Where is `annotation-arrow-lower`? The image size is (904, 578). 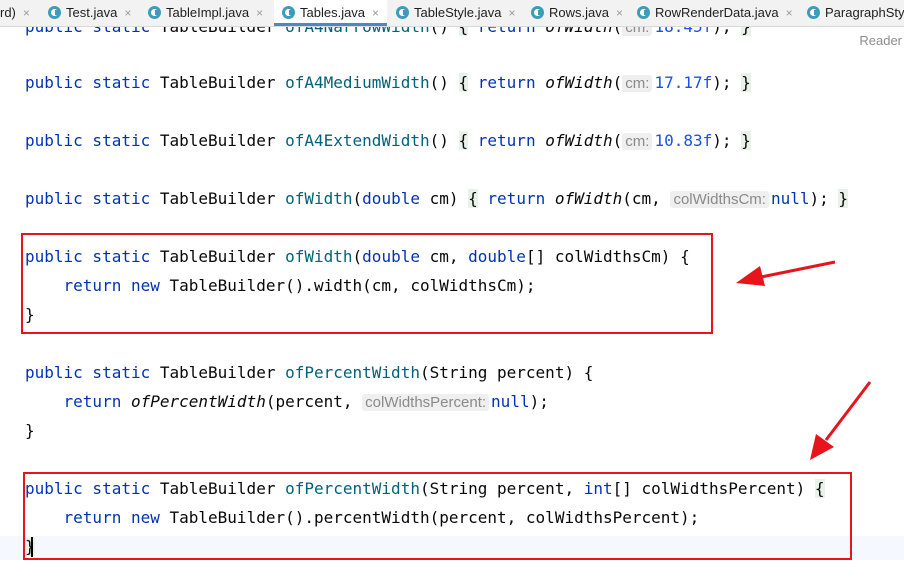
annotation-arrow-lower is located at coordinates (841, 420).